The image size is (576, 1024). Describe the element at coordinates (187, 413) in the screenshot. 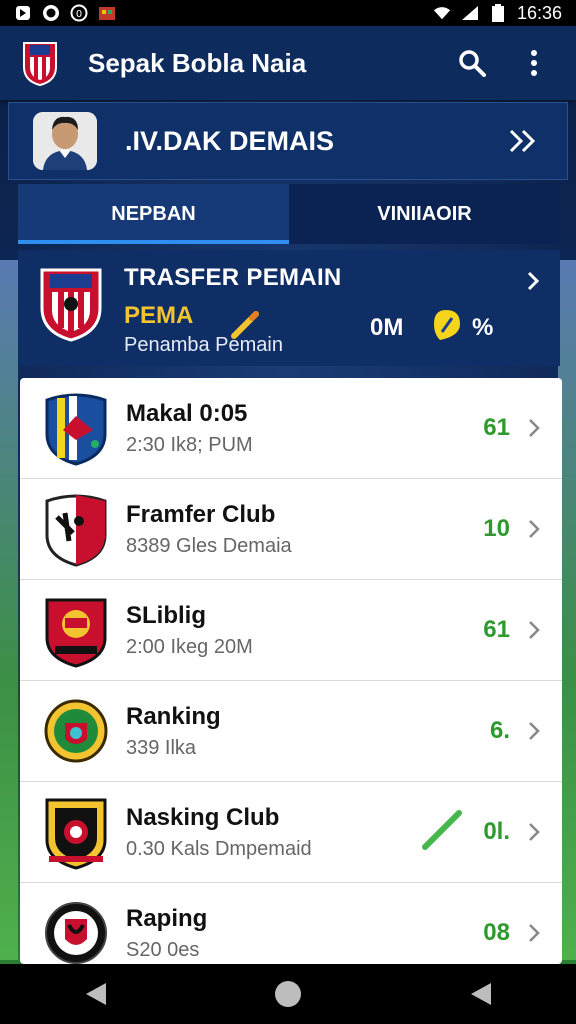

I see `list-item-title: Makal 0:05` at that location.